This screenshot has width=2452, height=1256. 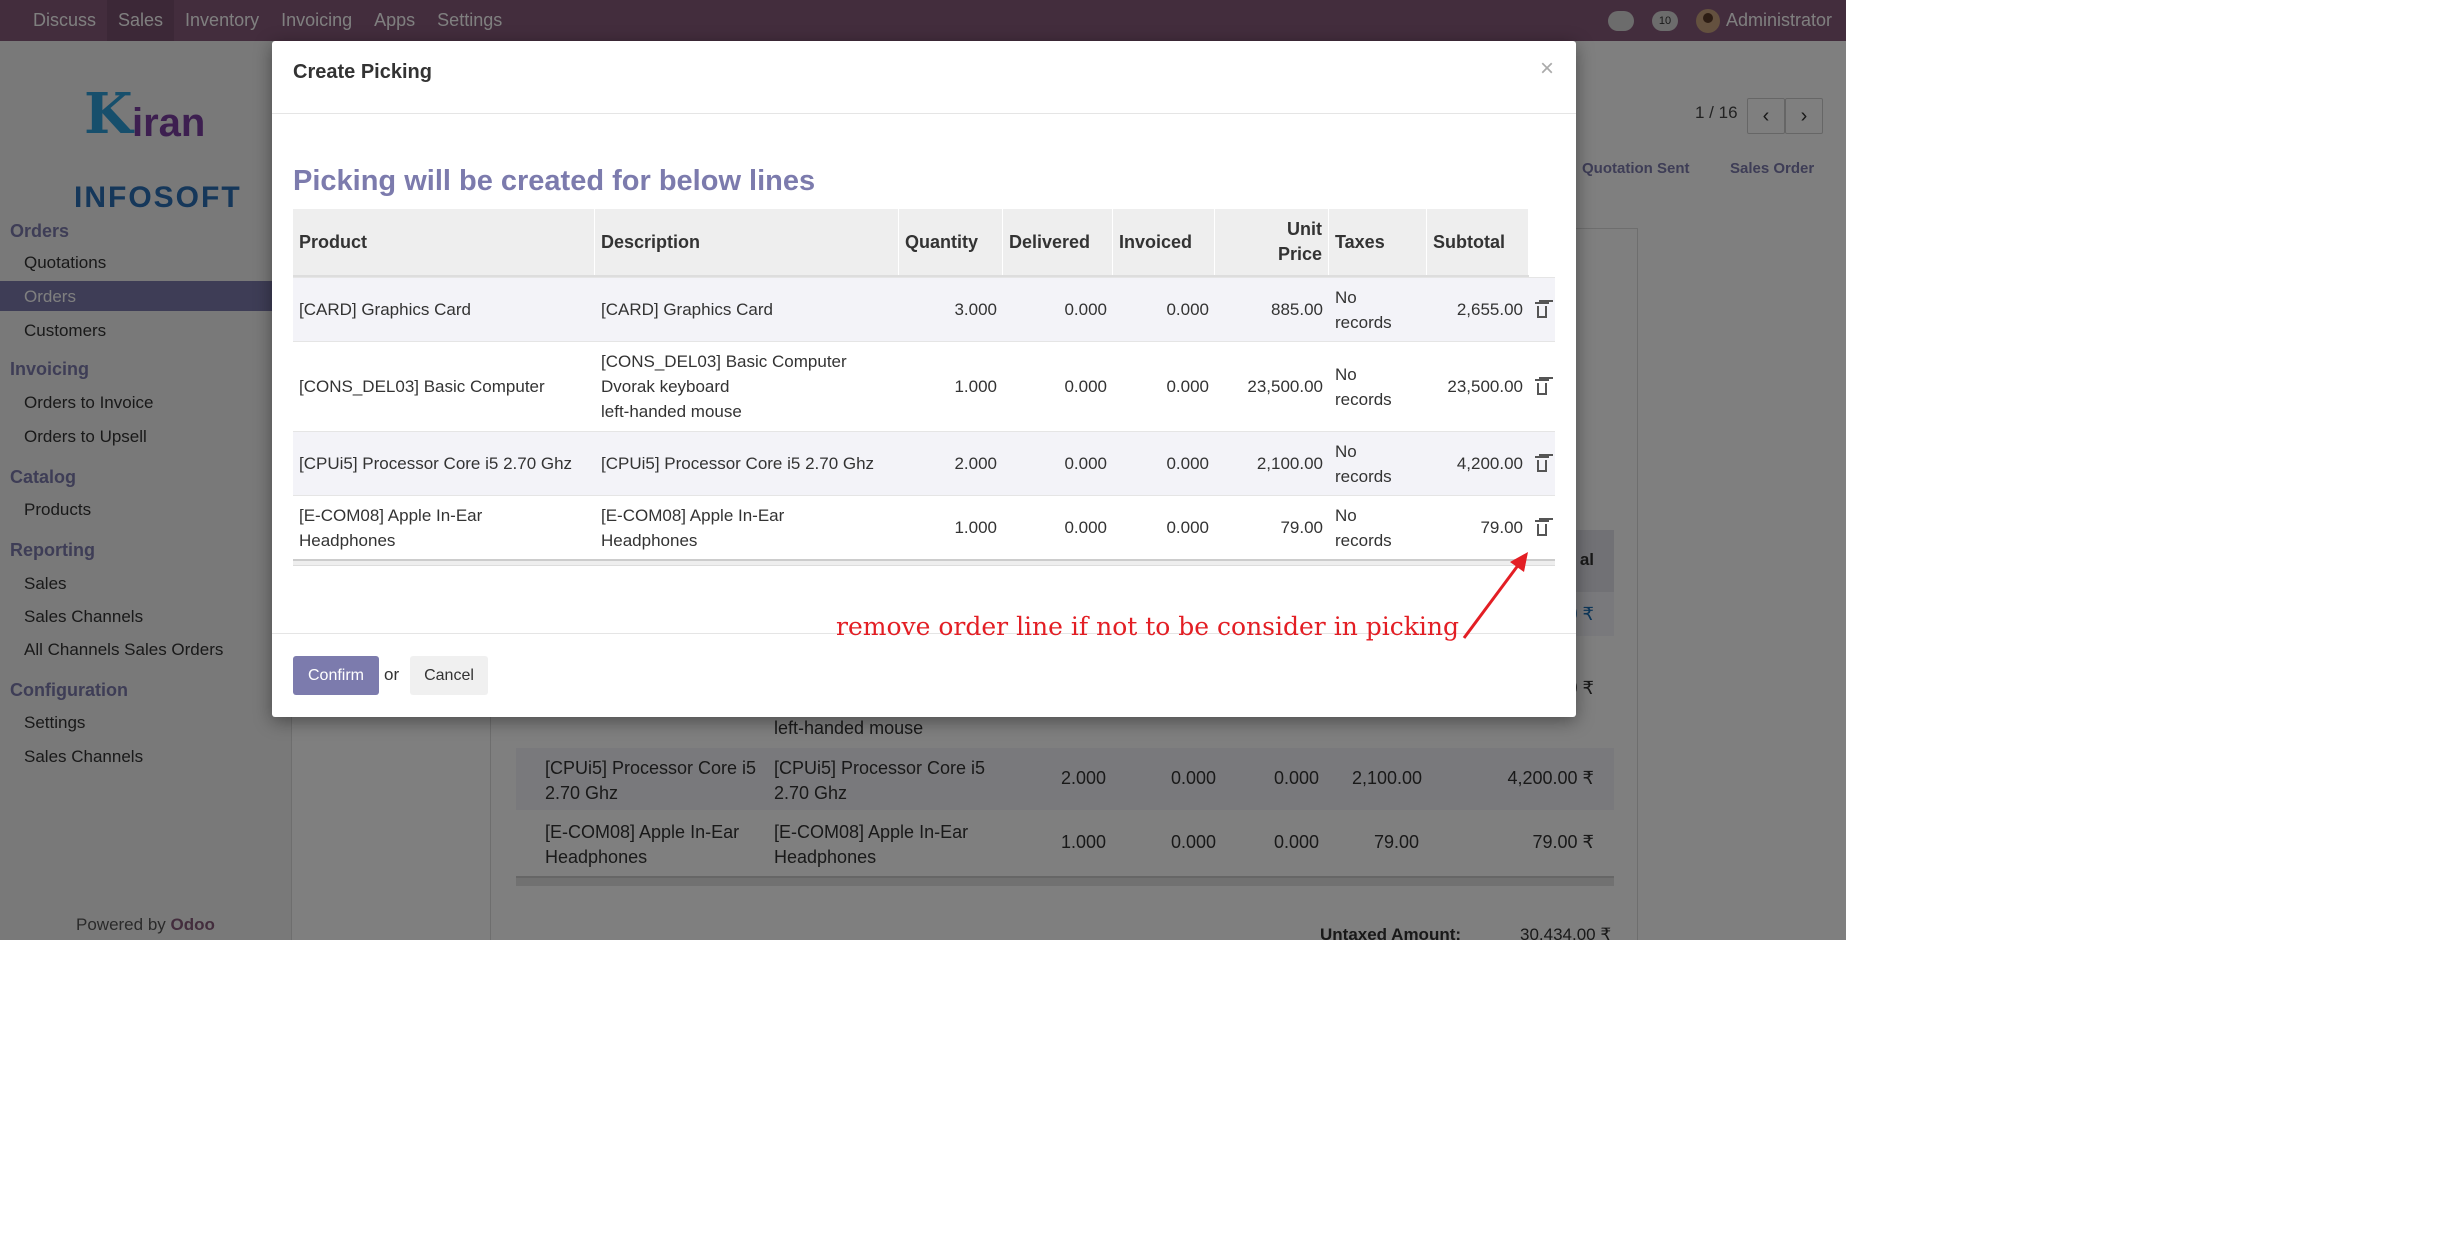 I want to click on cancel-button: Cancel, so click(x=449, y=675).